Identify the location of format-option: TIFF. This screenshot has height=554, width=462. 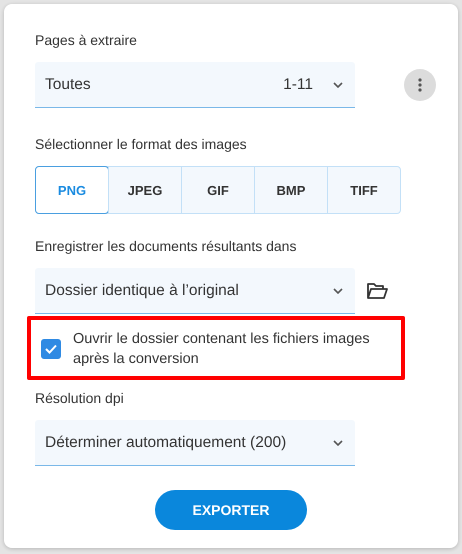
(363, 190).